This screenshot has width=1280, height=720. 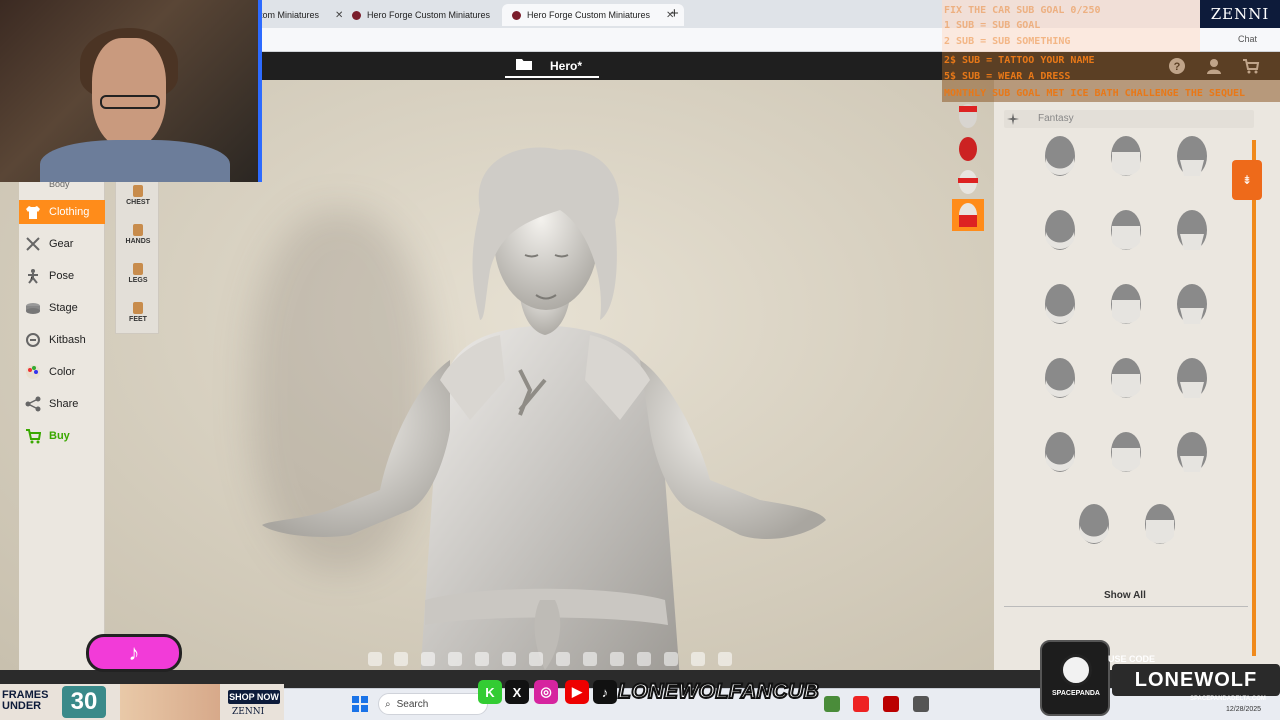 I want to click on instagram-icon, so click(x=428, y=659).